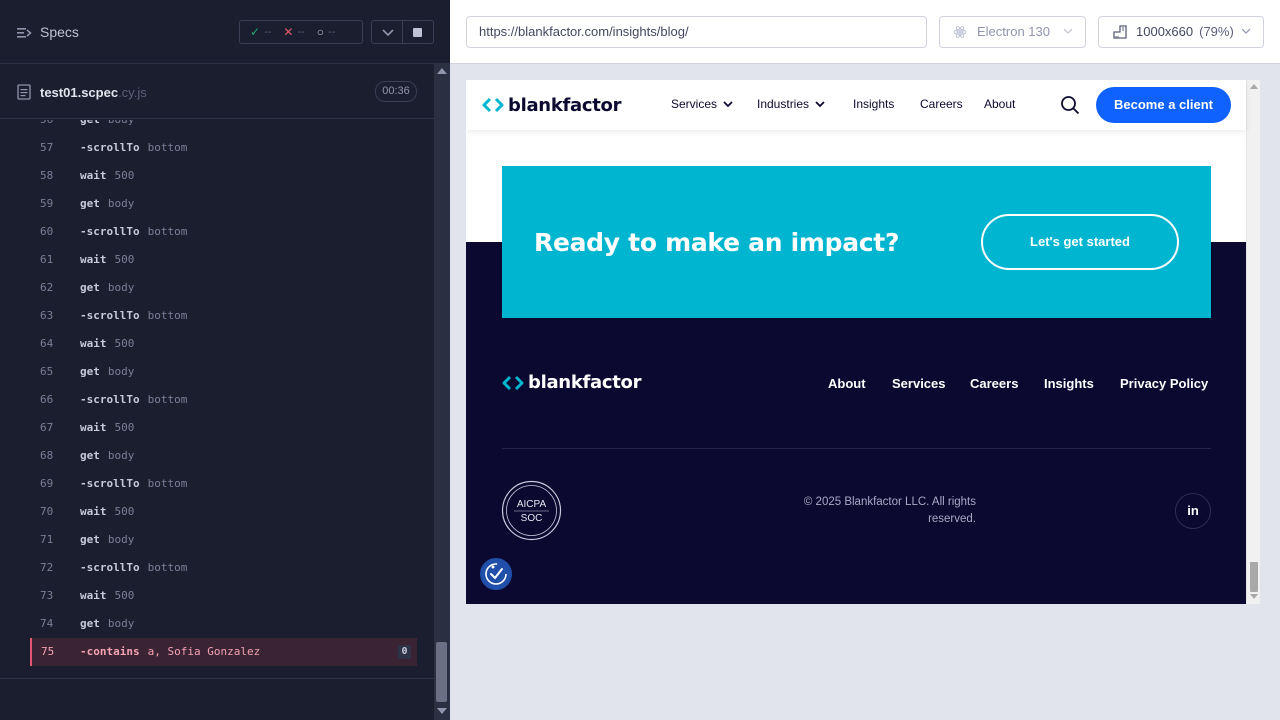  What do you see at coordinates (223, 148) in the screenshot?
I see `command-row: 57 -scrollTo bottom` at bounding box center [223, 148].